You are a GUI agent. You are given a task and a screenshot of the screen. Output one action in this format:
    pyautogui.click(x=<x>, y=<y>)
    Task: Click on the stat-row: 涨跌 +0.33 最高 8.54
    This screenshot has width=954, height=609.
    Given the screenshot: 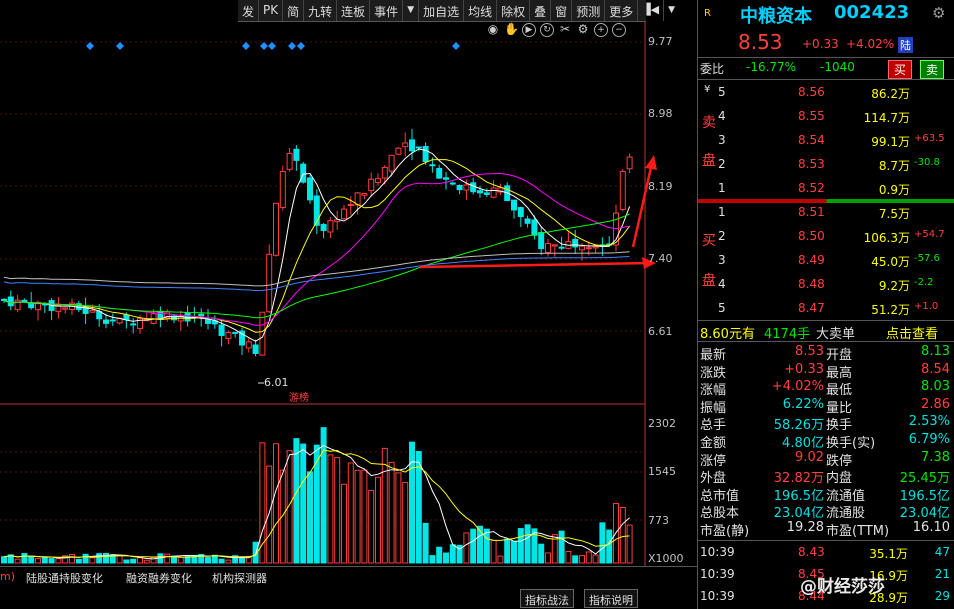 What is the action you would take?
    pyautogui.click(x=826, y=371)
    